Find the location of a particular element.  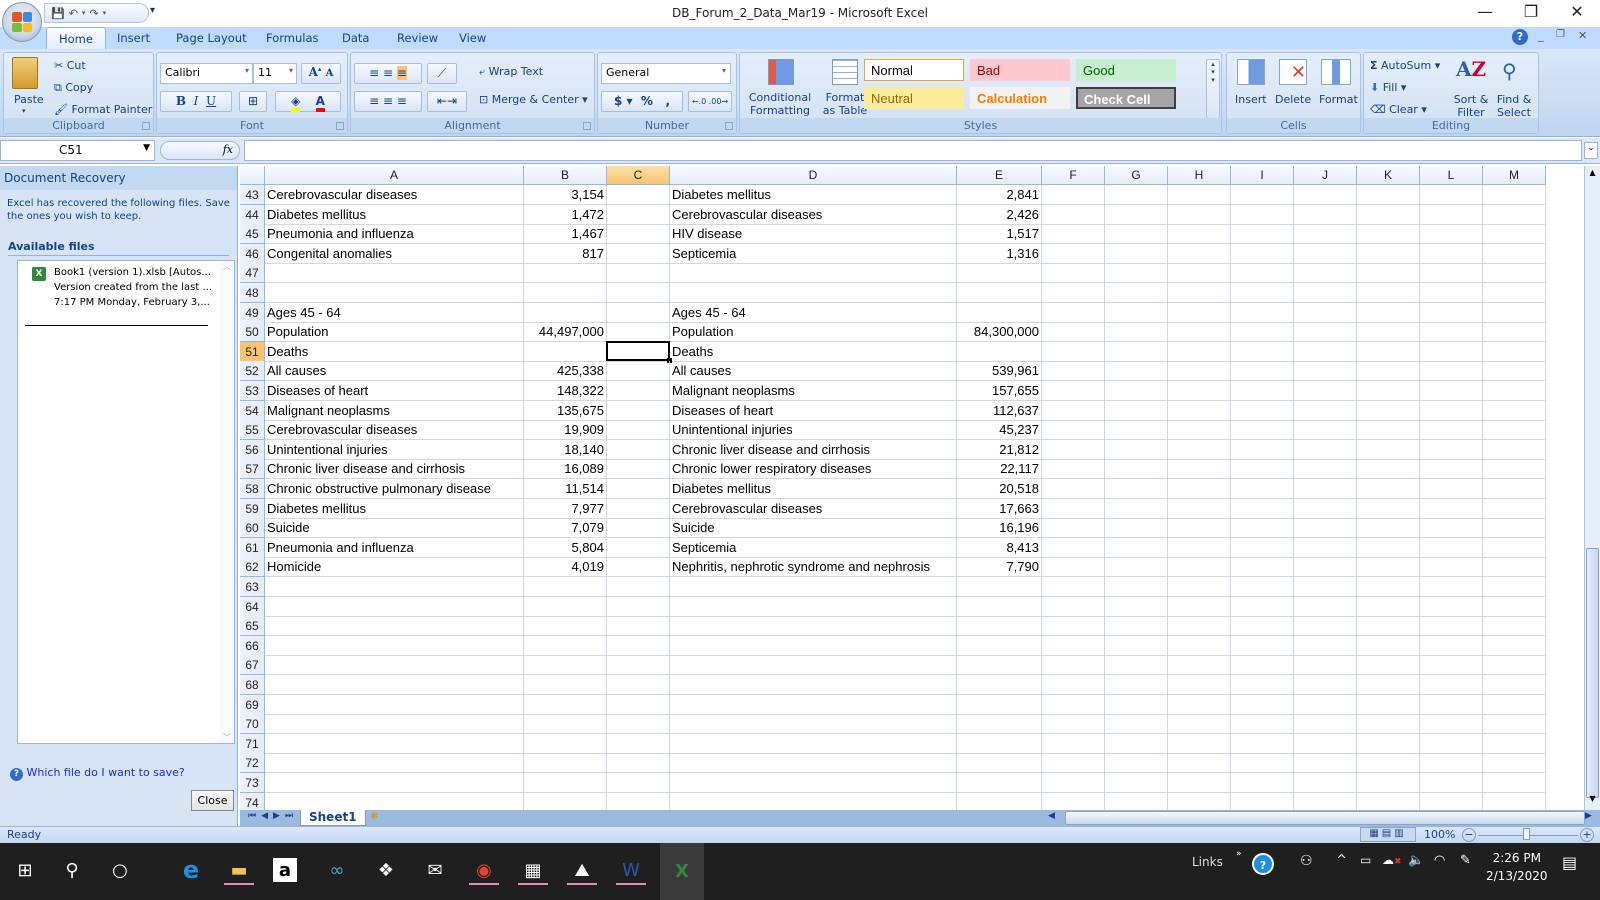

cell-f66 is located at coordinates (1073, 645).